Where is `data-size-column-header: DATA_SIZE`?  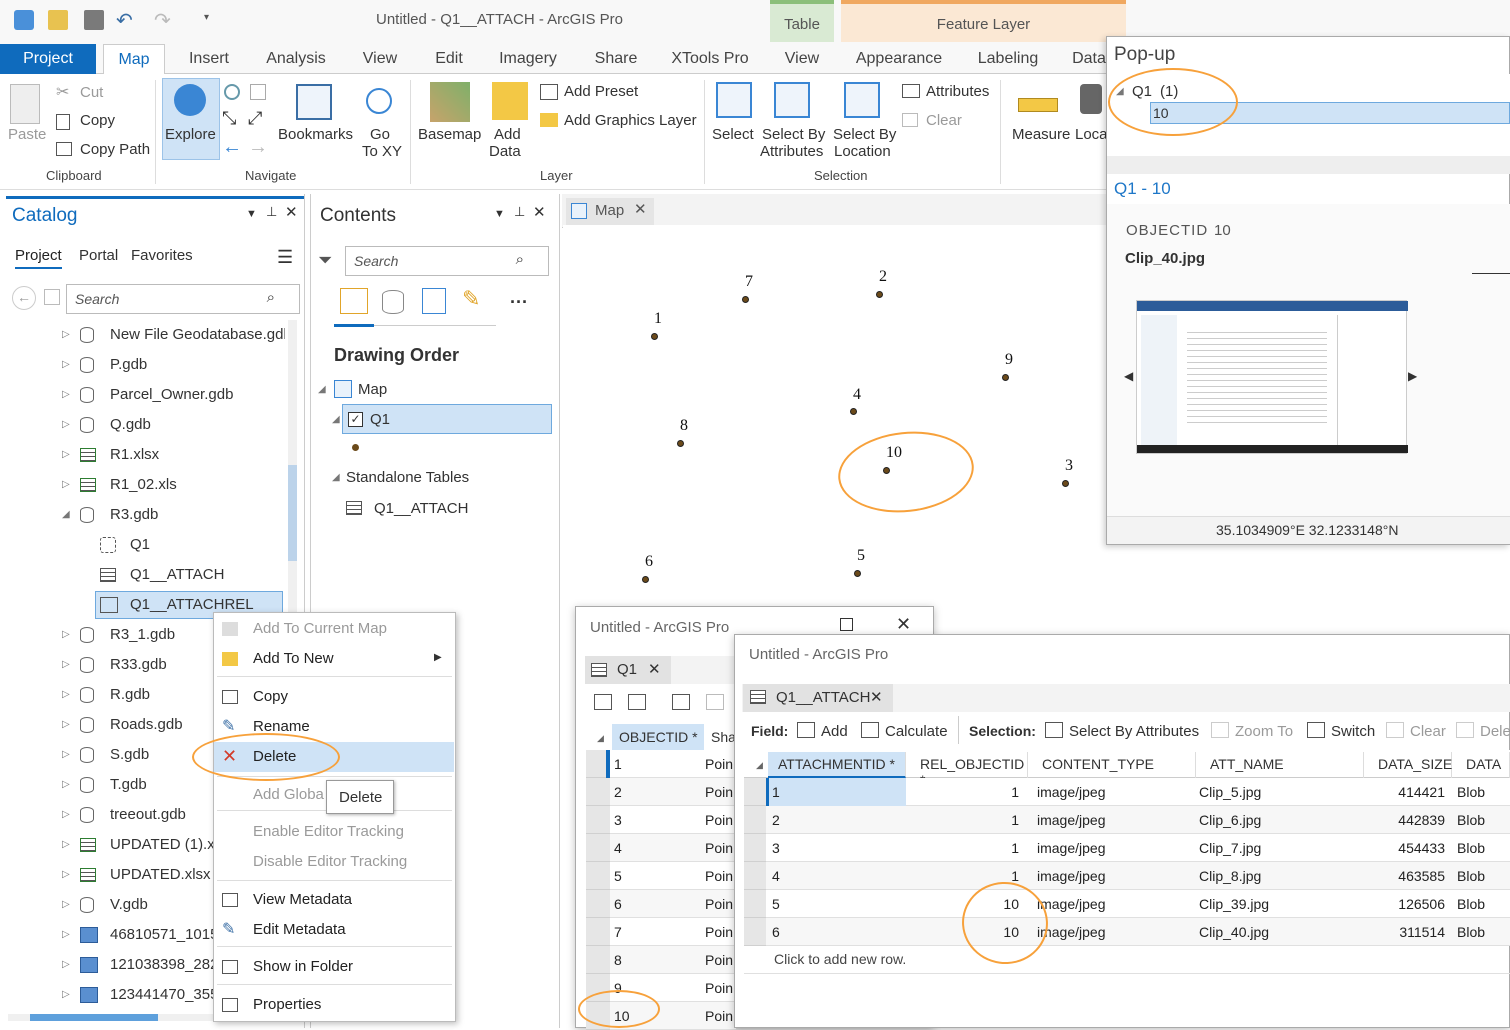
data-size-column-header: DATA_SIZE is located at coordinates (1410, 765).